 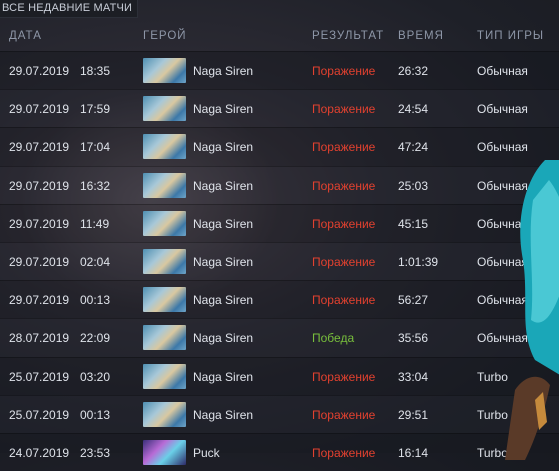 What do you see at coordinates (95, 261) in the screenshot?
I see `match-time: 02:04` at bounding box center [95, 261].